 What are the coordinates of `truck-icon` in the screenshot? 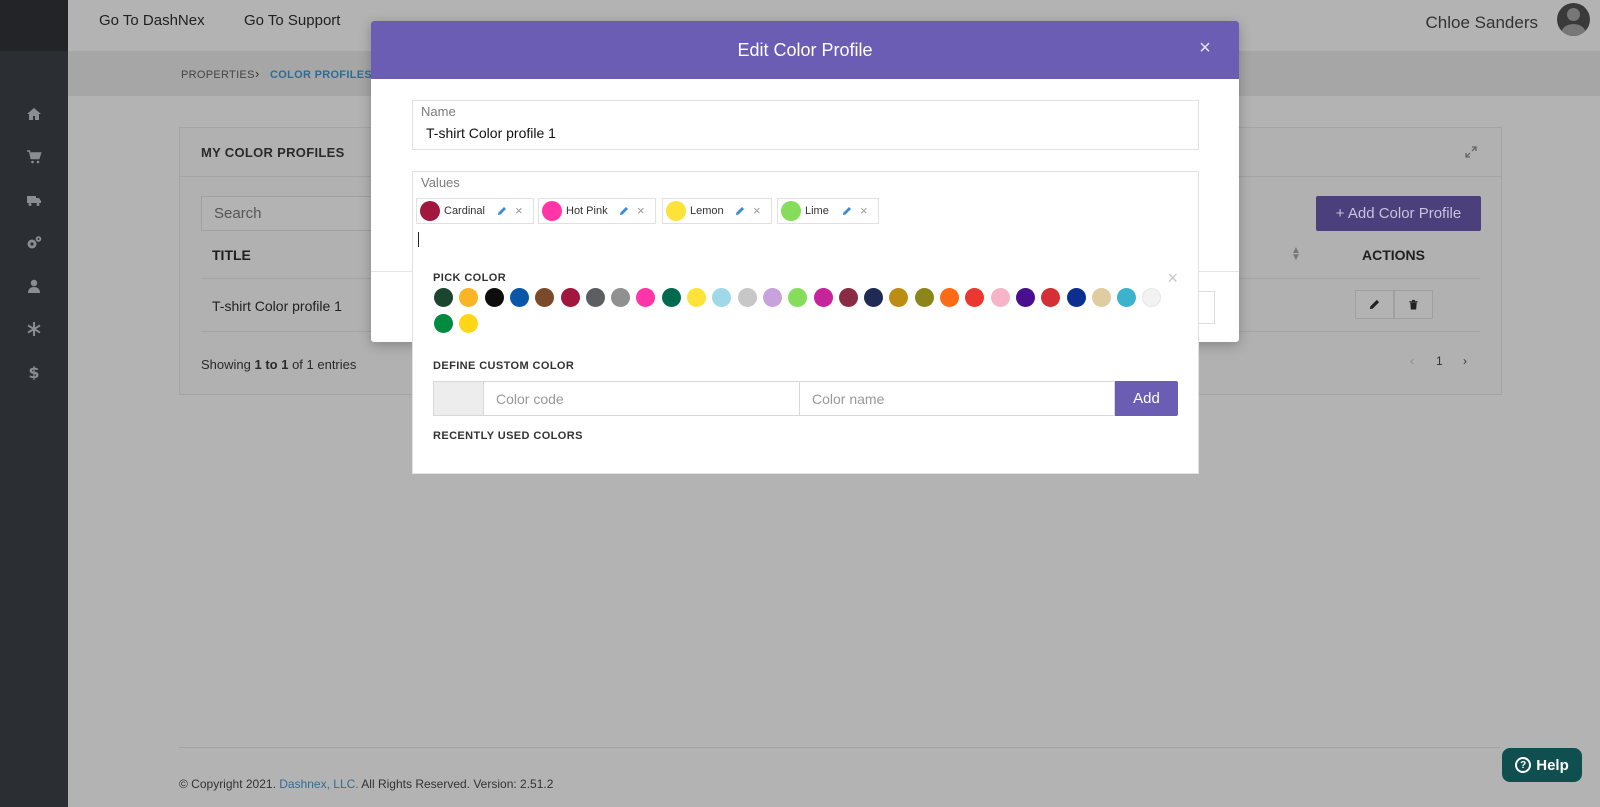 It's located at (34, 200).